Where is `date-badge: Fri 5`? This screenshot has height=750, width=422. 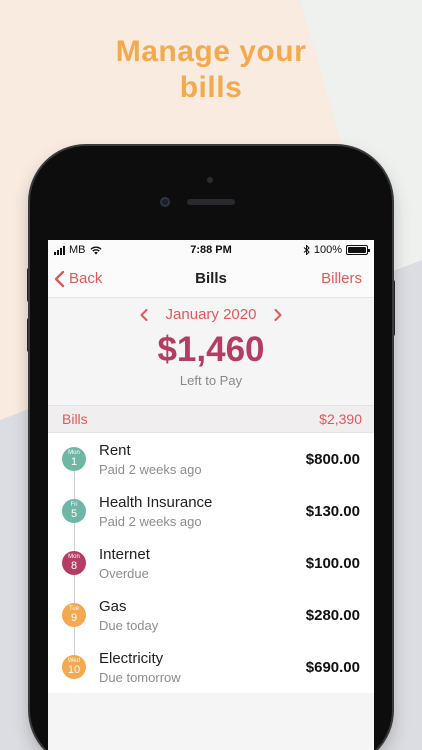 date-badge: Fri 5 is located at coordinates (74, 511).